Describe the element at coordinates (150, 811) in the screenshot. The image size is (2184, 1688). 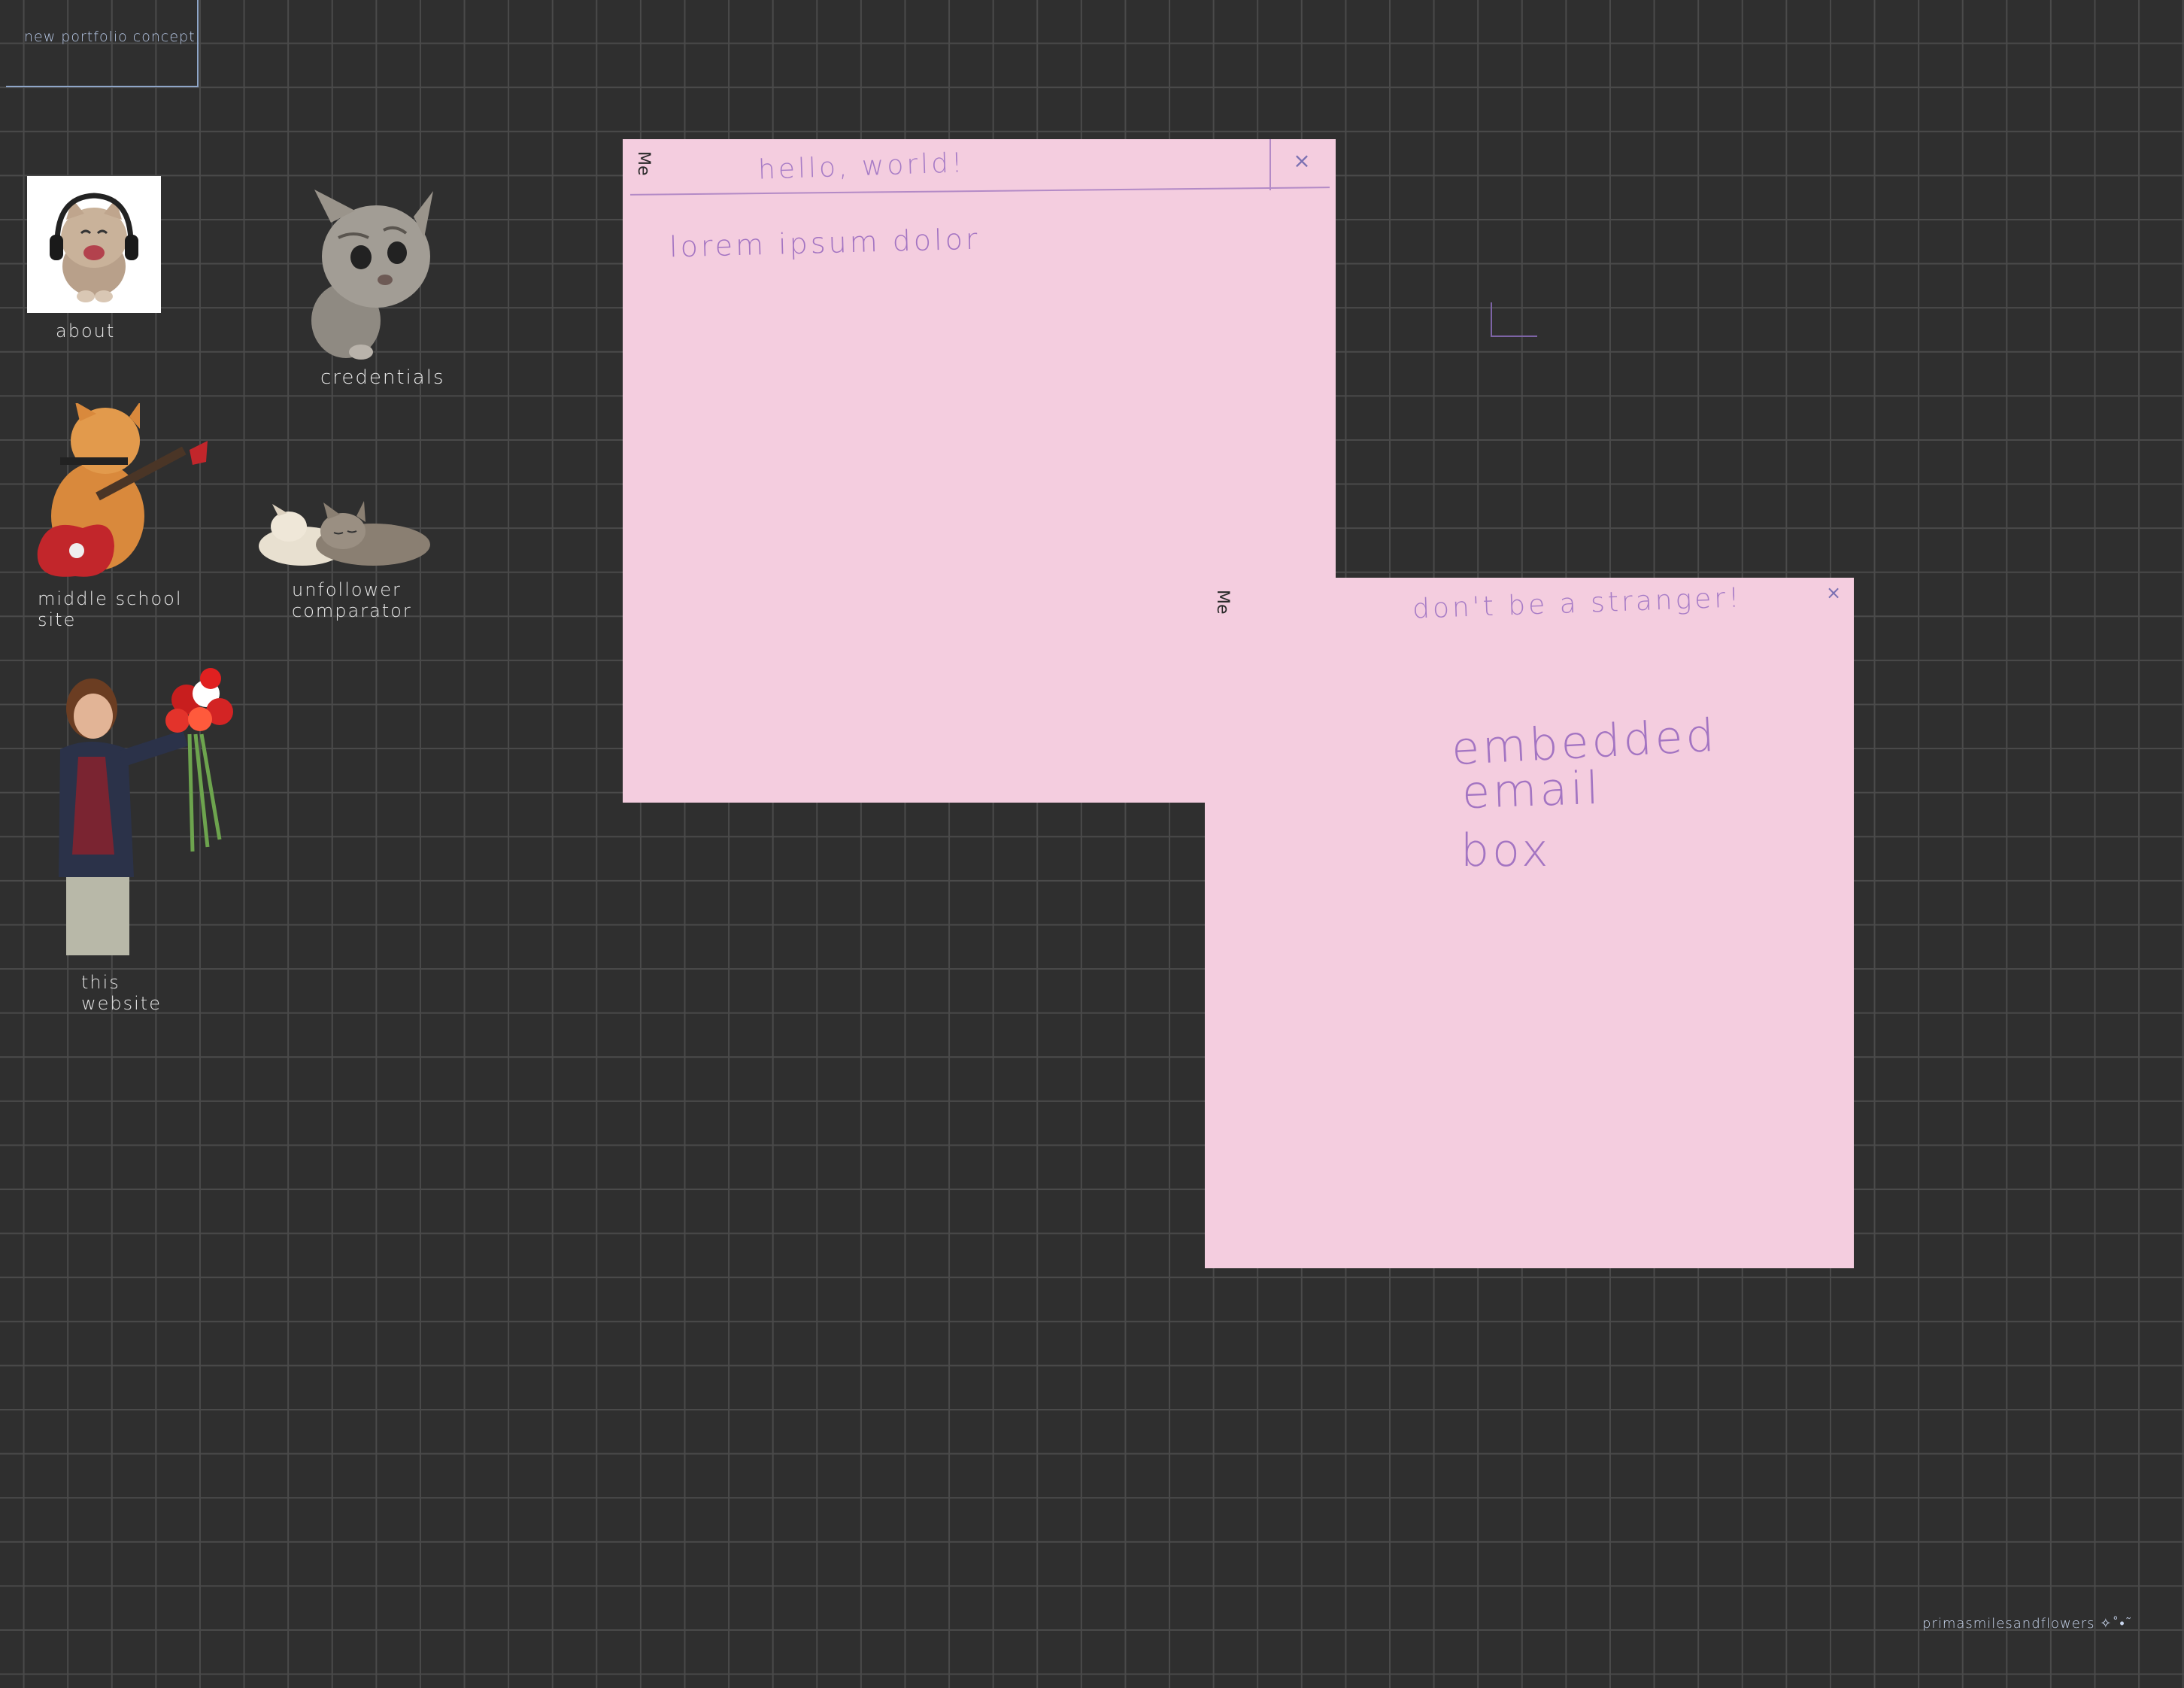
I see `boy-with-flowers-icon` at that location.